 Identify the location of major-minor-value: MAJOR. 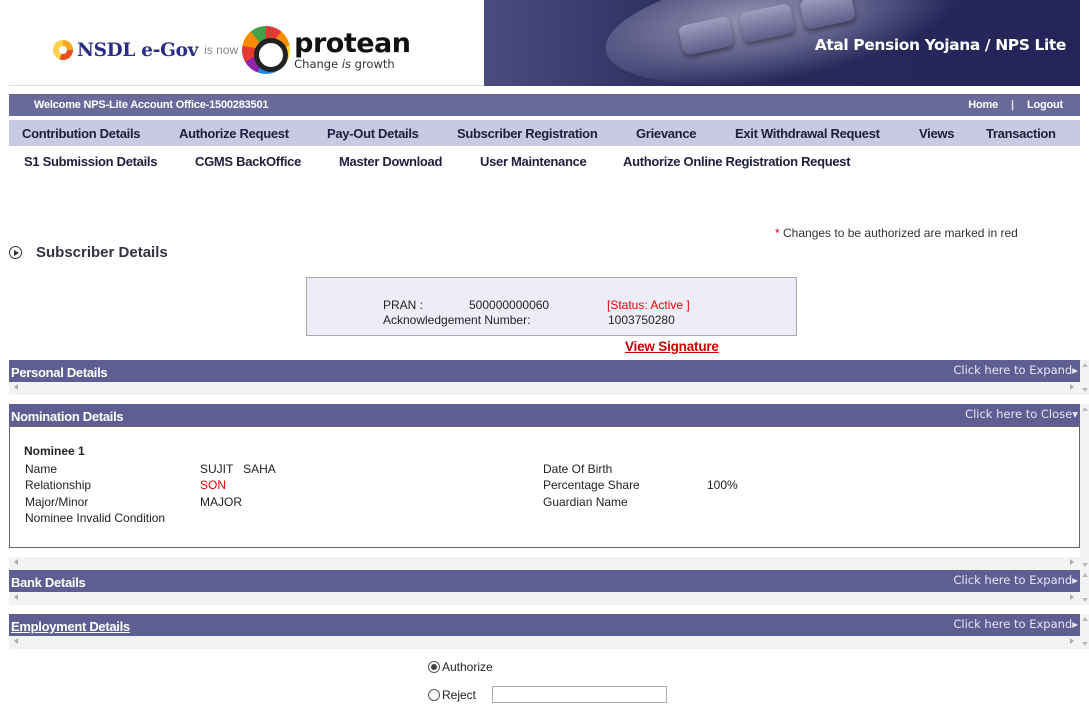
(221, 502).